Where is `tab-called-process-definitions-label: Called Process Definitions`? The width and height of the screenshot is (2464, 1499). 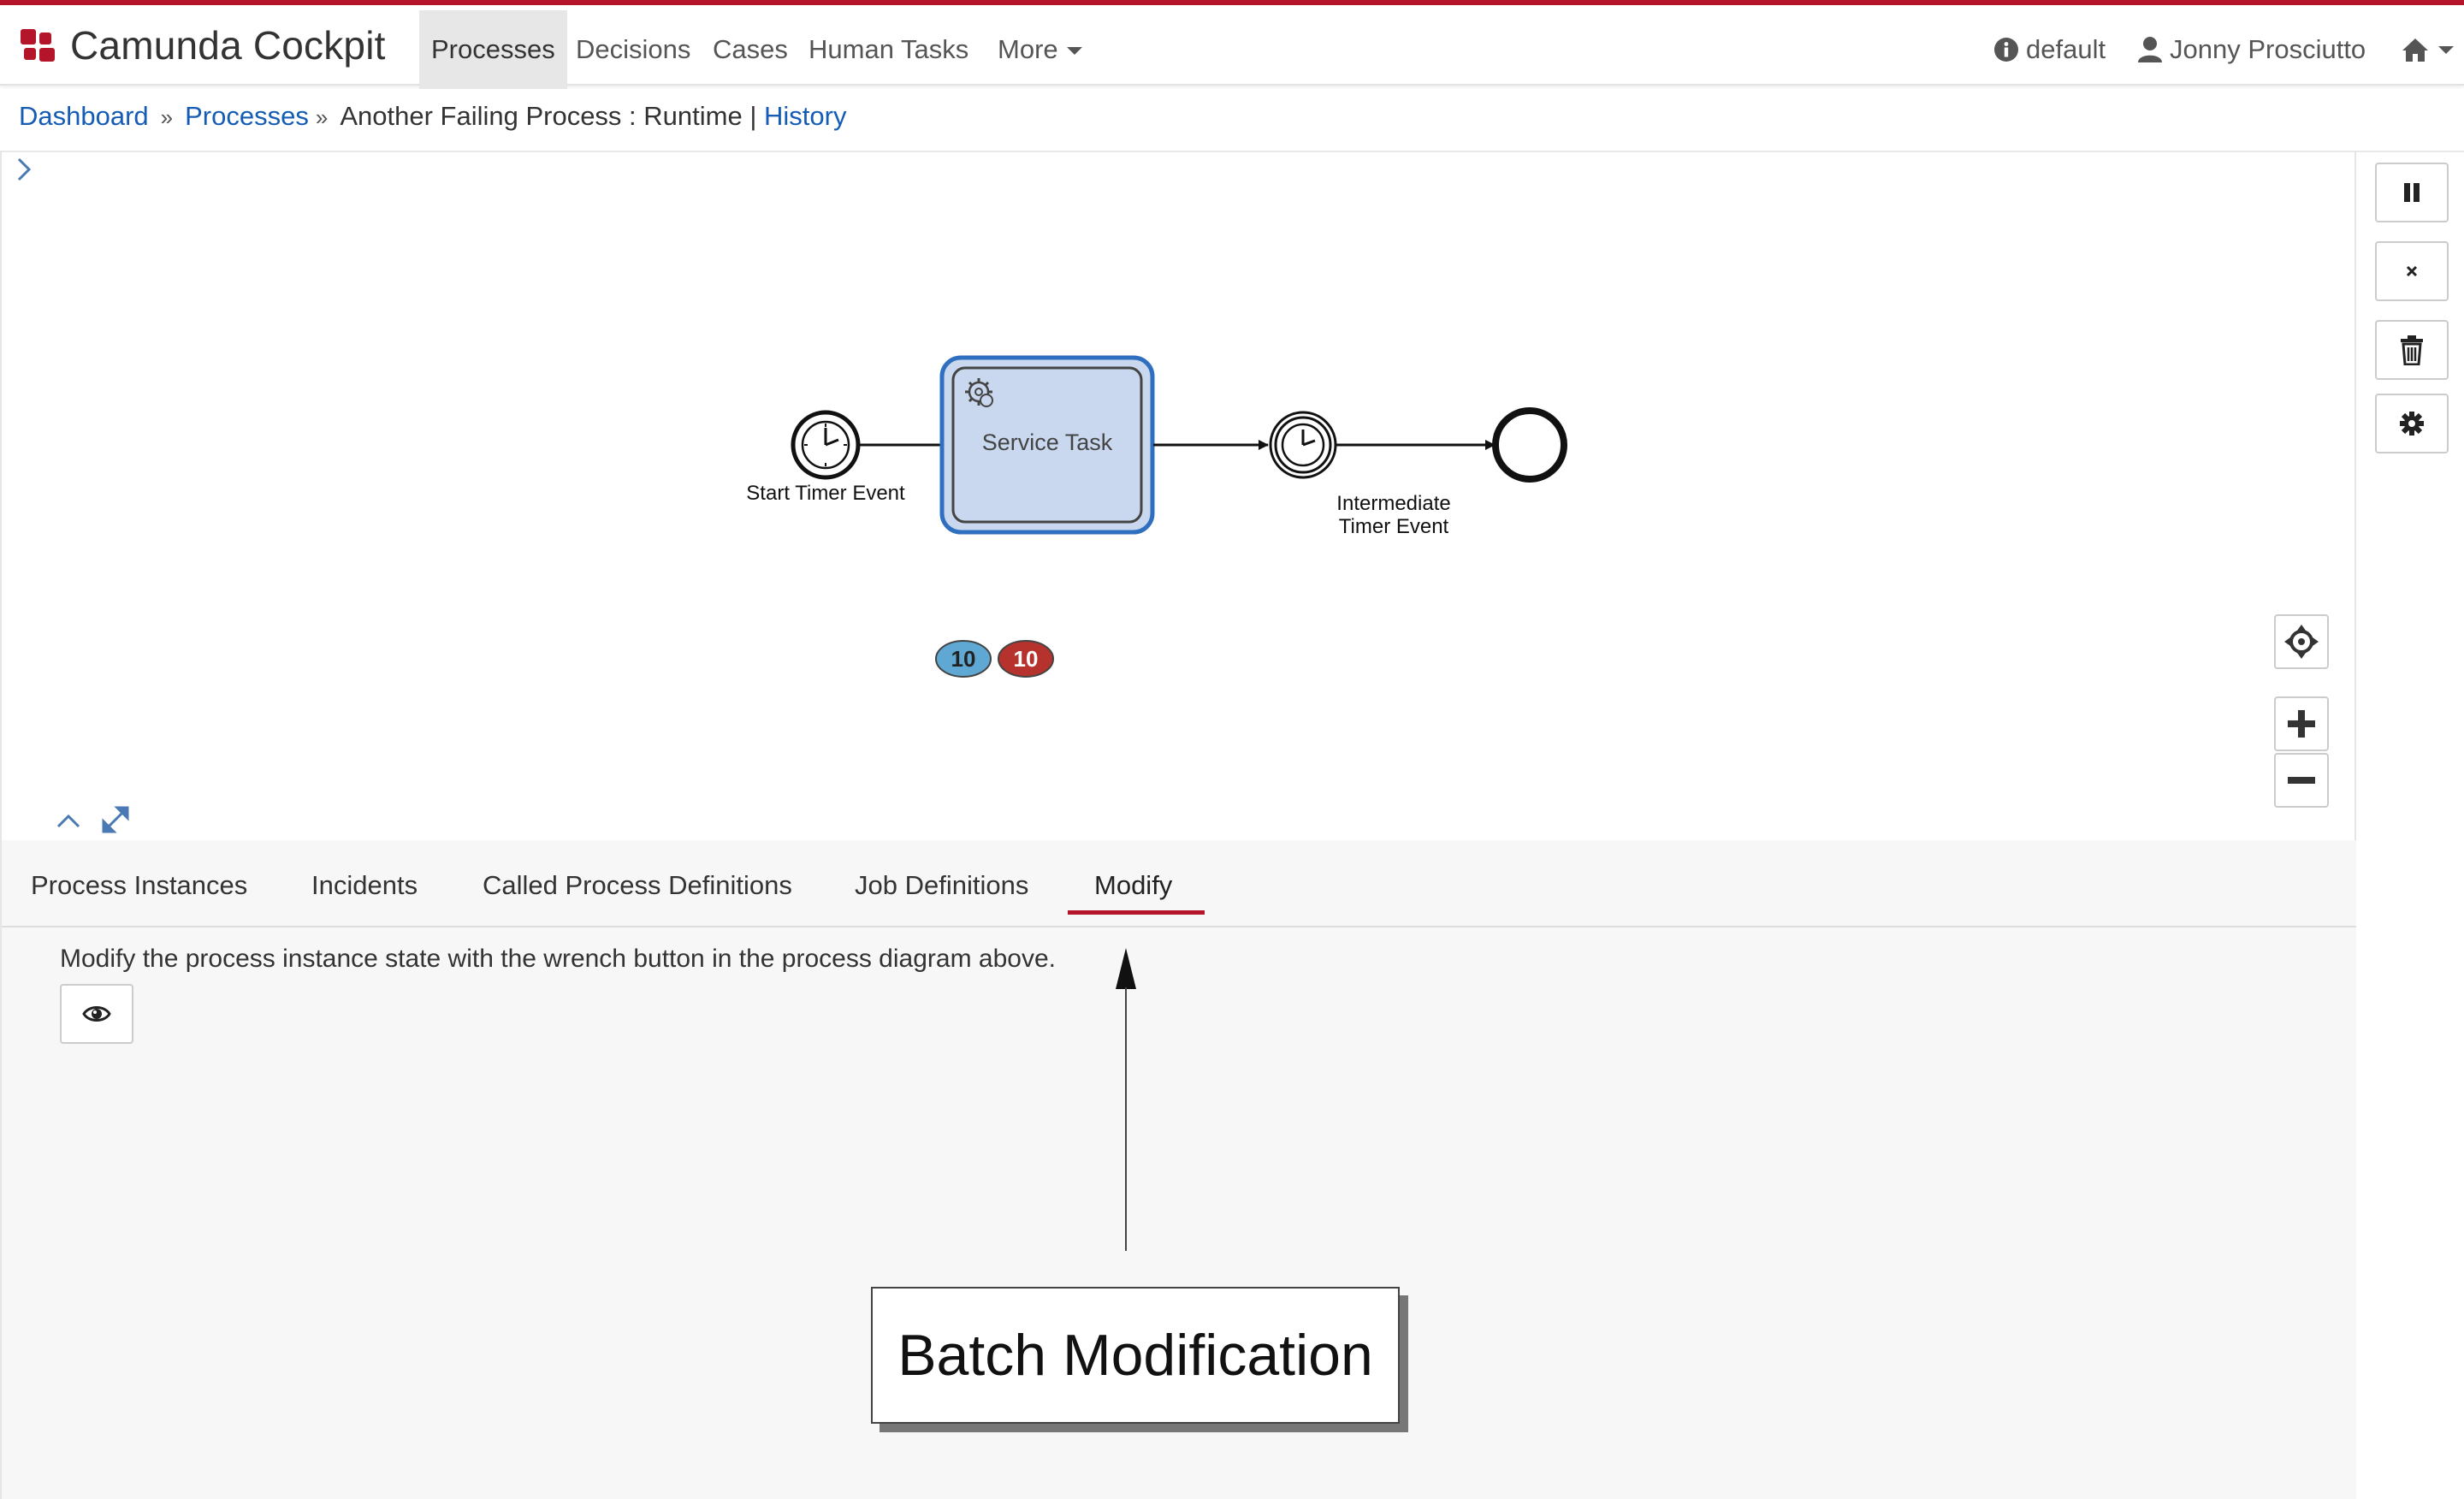
tab-called-process-definitions-label: Called Process Definitions is located at coordinates (637, 885).